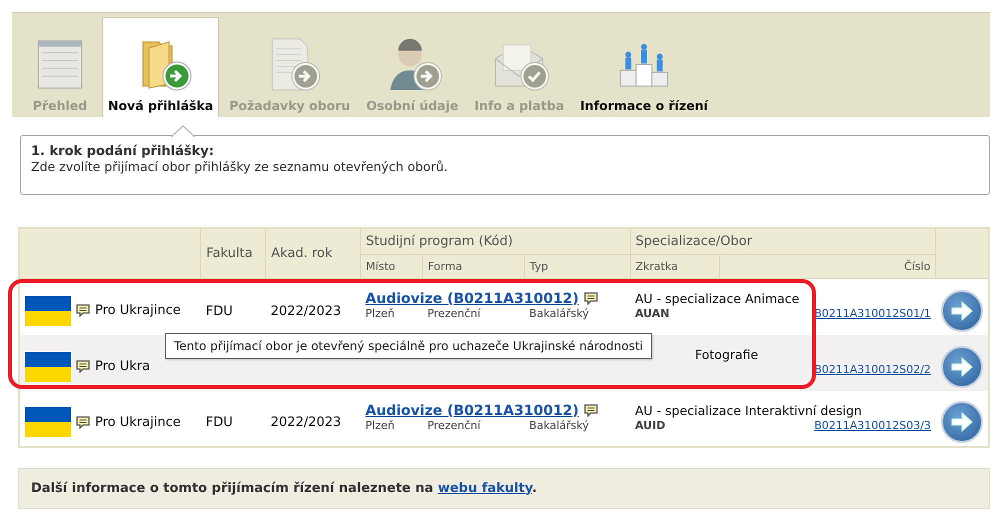 This screenshot has width=990, height=521. I want to click on faculty-web-link: webu fakulty, so click(485, 488).